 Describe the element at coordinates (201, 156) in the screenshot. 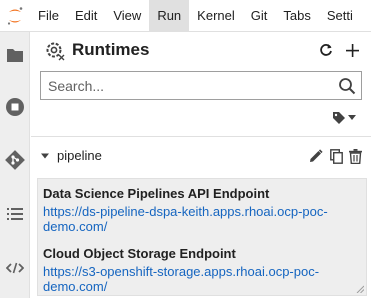

I see `runtime-item: pipeline` at that location.